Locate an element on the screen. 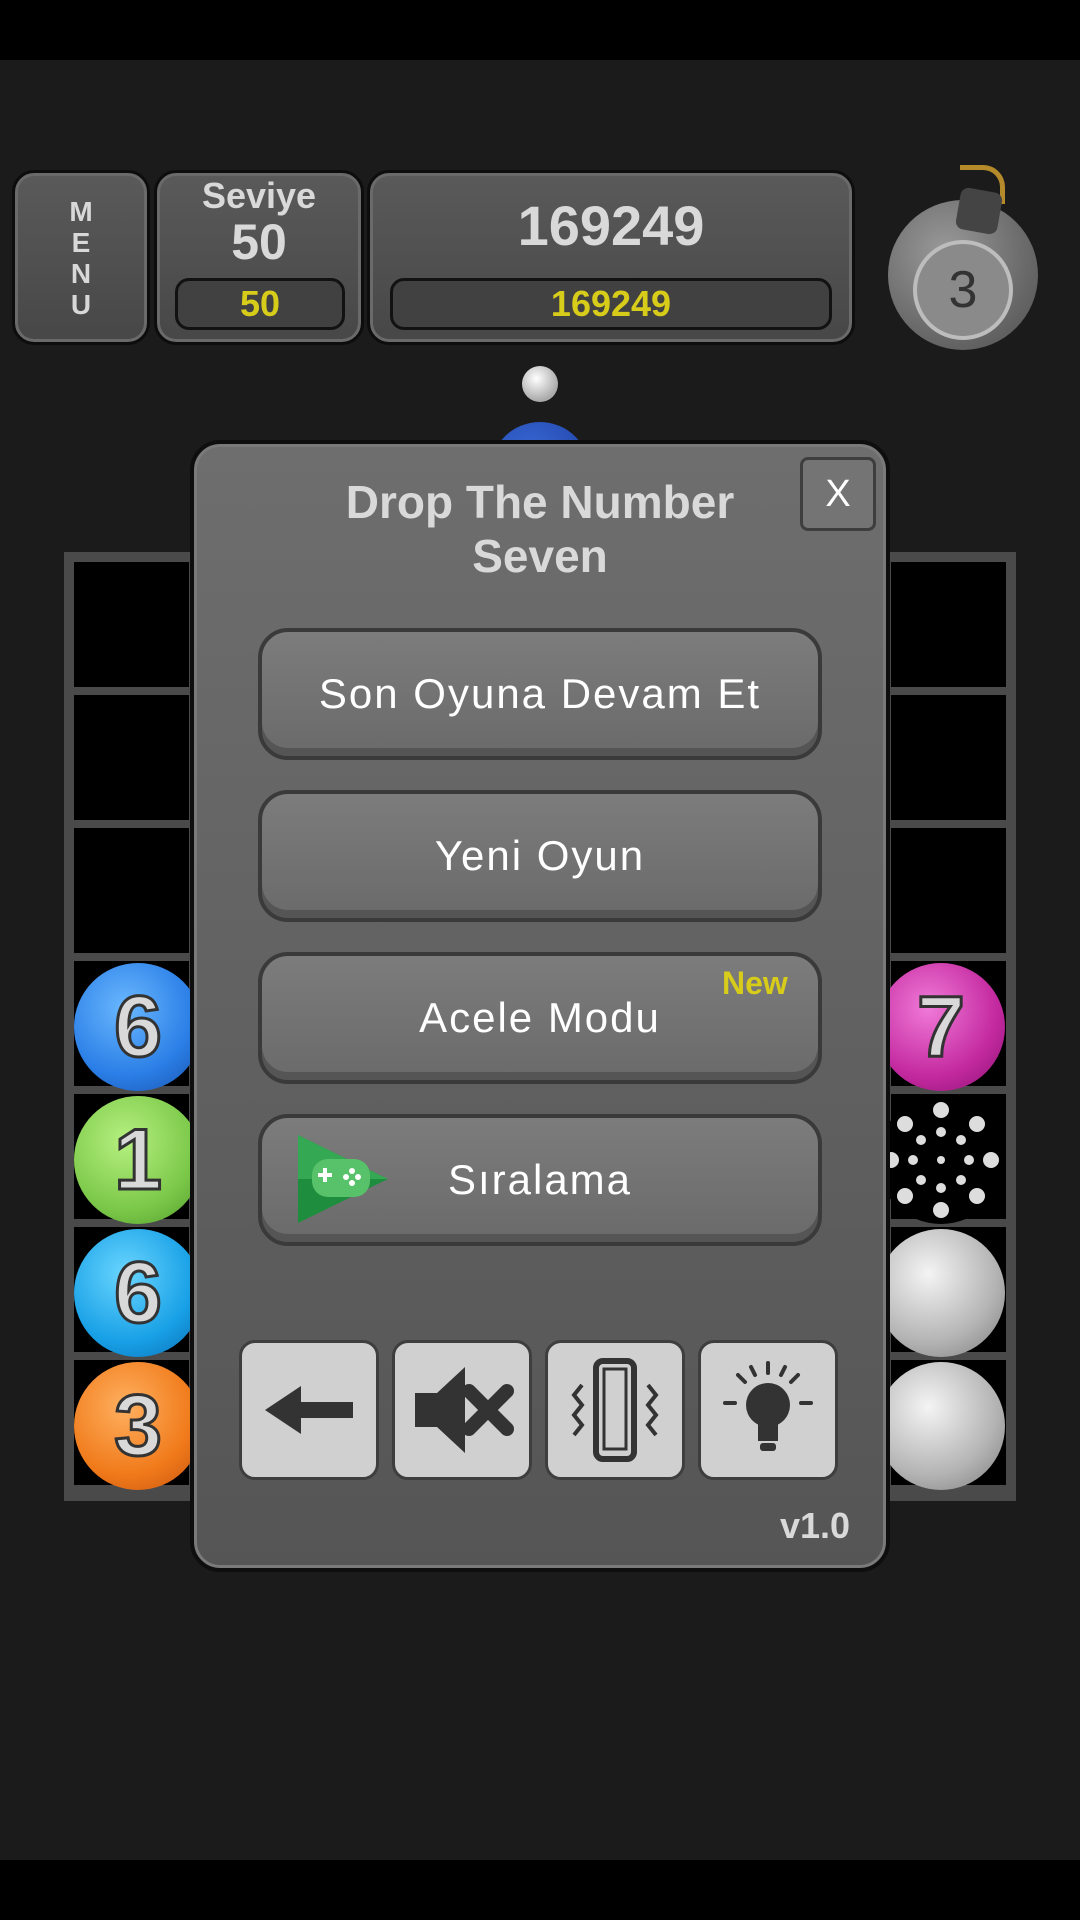 The height and width of the screenshot is (1920, 1080). vibration-toggle-button is located at coordinates (615, 1410).